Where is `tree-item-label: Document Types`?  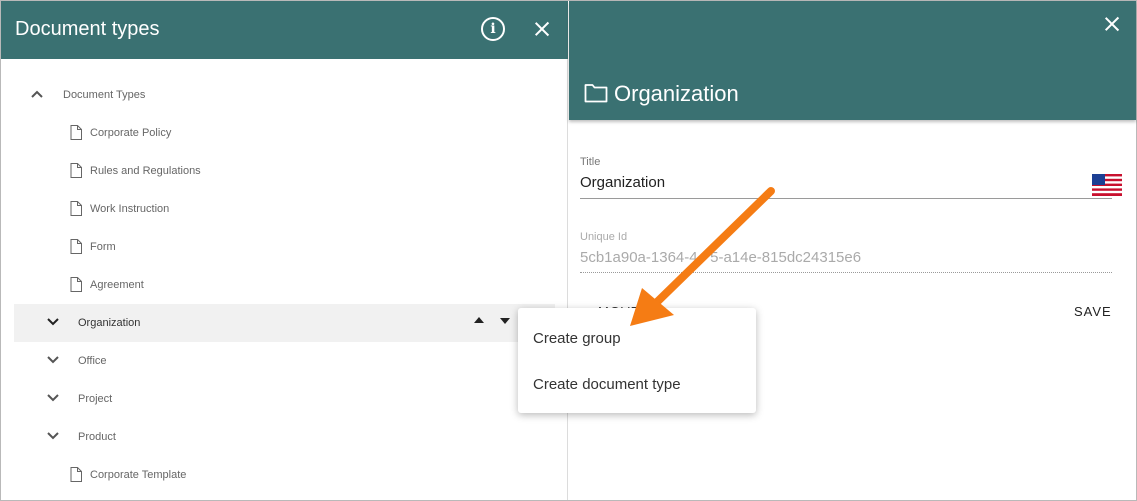 tree-item-label: Document Types is located at coordinates (104, 95).